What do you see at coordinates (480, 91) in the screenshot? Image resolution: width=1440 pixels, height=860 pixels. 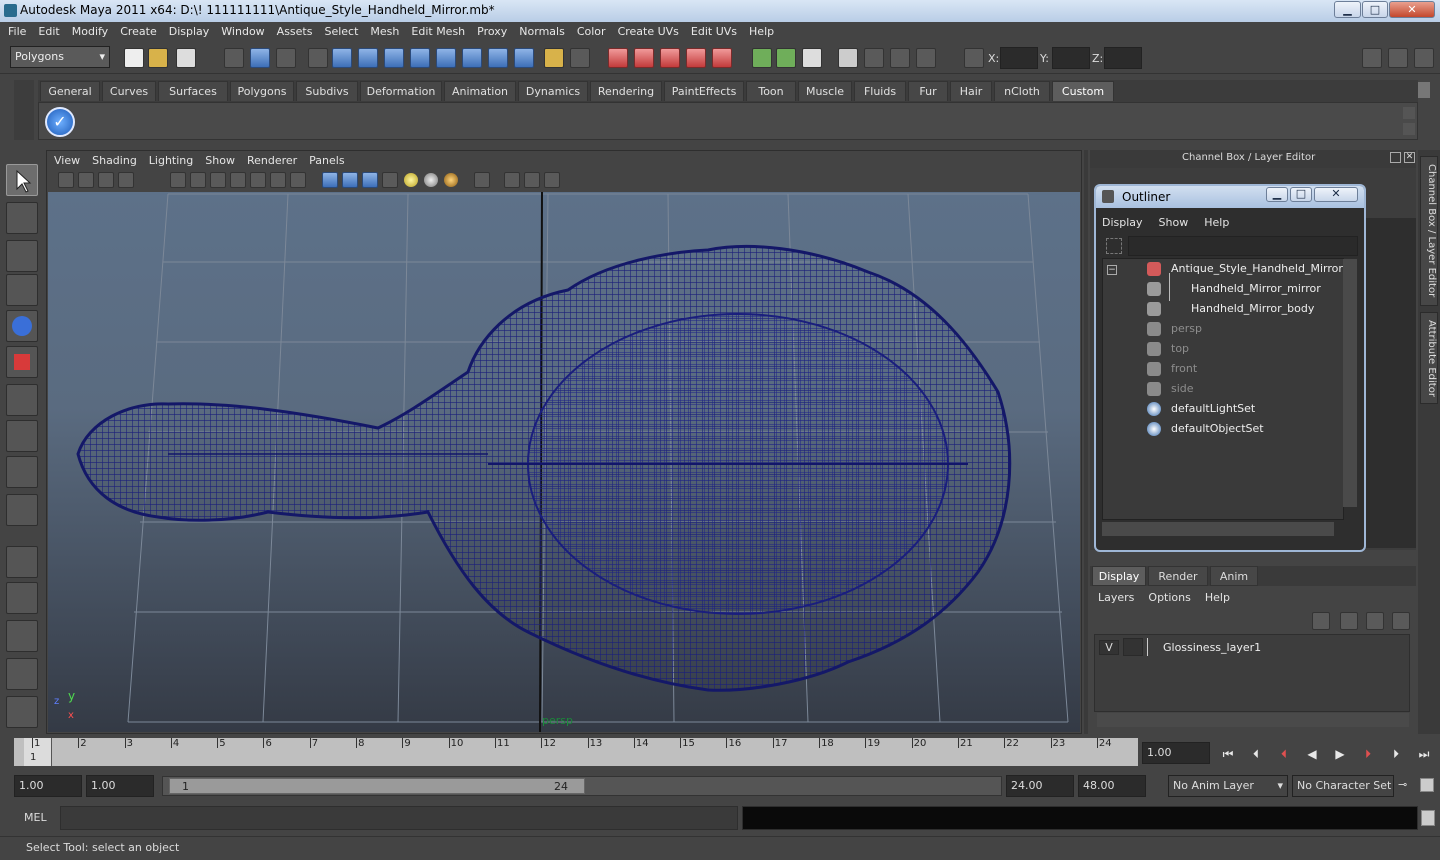 I see `shelf-tab-animation: Animation` at bounding box center [480, 91].